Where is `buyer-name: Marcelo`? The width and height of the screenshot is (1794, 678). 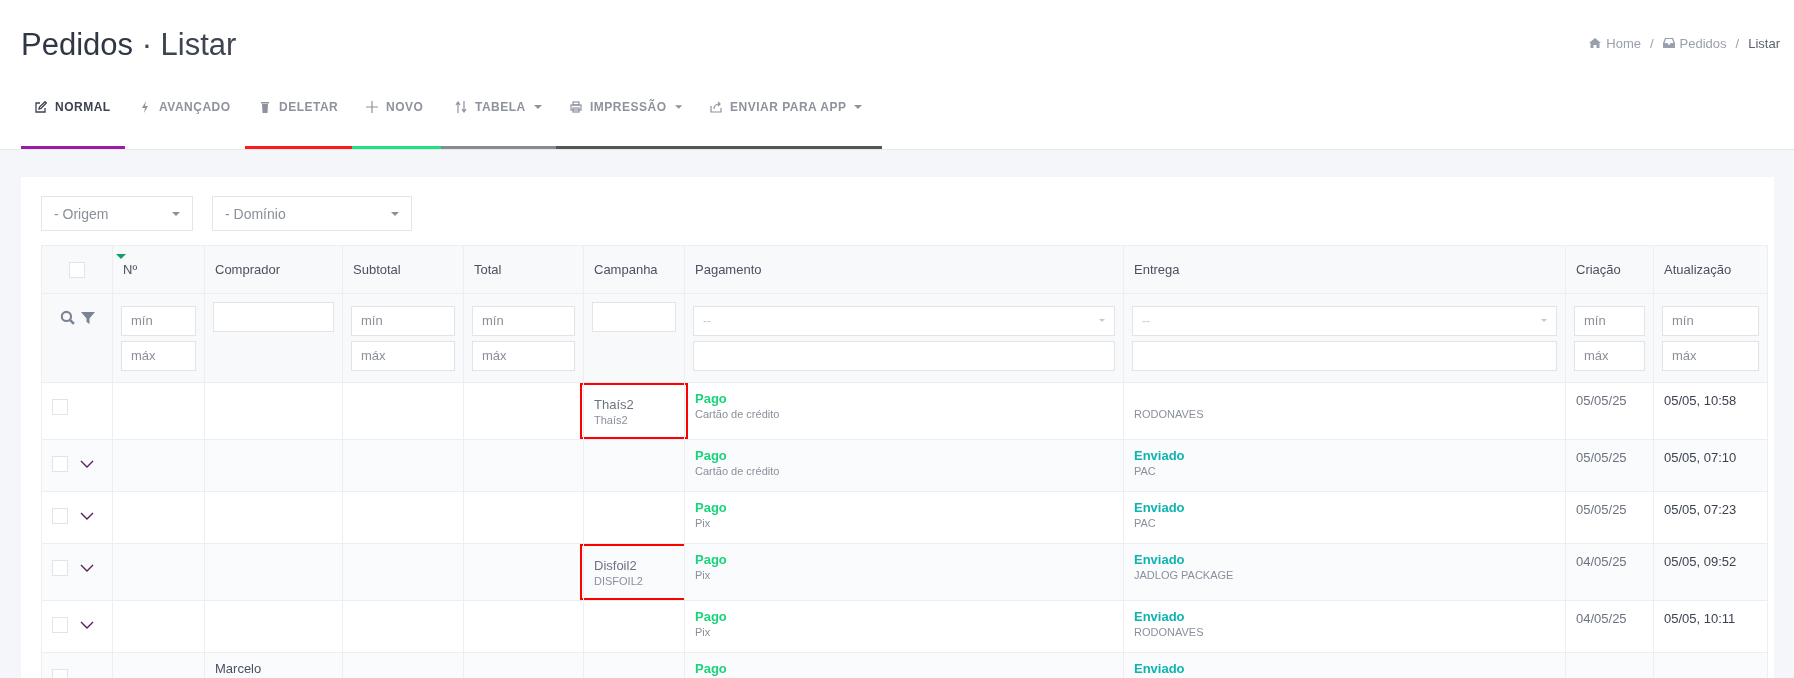 buyer-name: Marcelo is located at coordinates (239, 668).